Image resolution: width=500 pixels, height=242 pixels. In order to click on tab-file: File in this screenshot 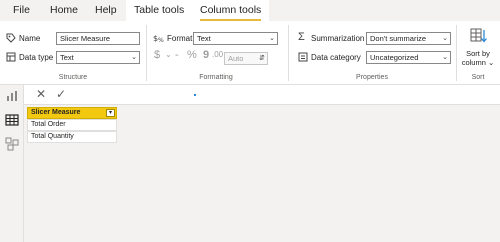, I will do `click(21, 10)`.